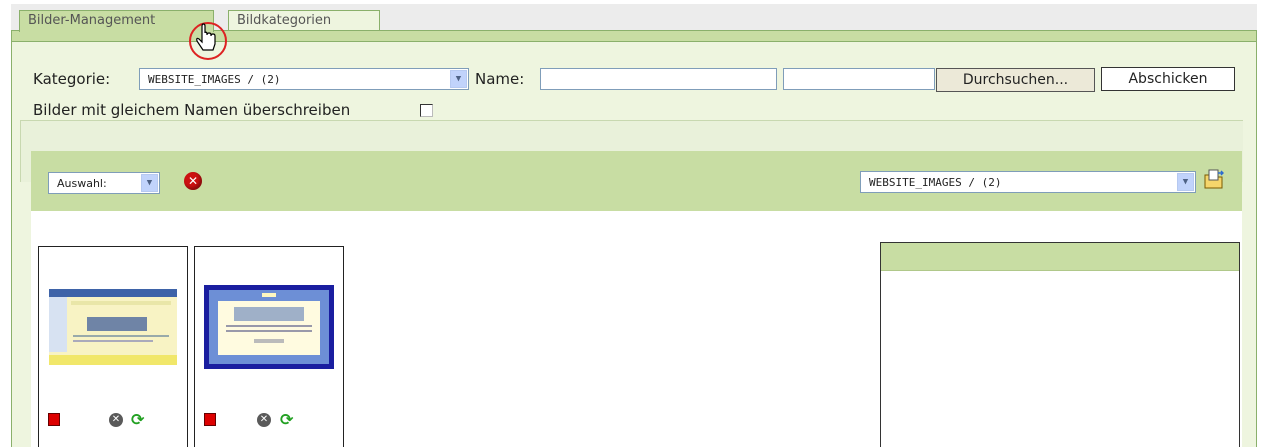  I want to click on tab-label: Bilder-Management, so click(92, 20).